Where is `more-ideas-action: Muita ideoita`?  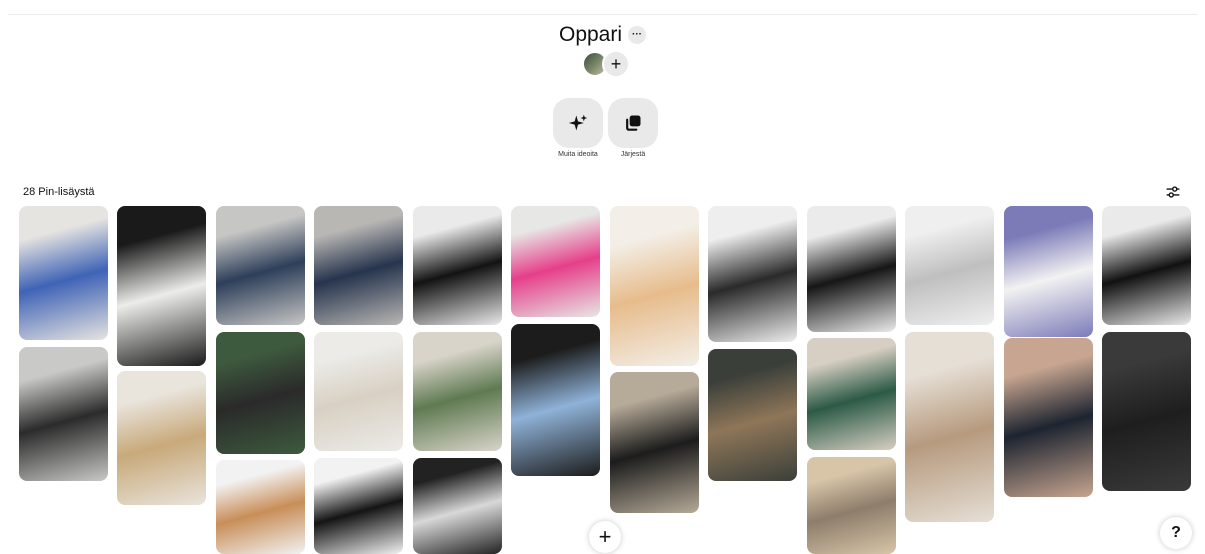
more-ideas-action: Muita ideoita is located at coordinates (578, 128).